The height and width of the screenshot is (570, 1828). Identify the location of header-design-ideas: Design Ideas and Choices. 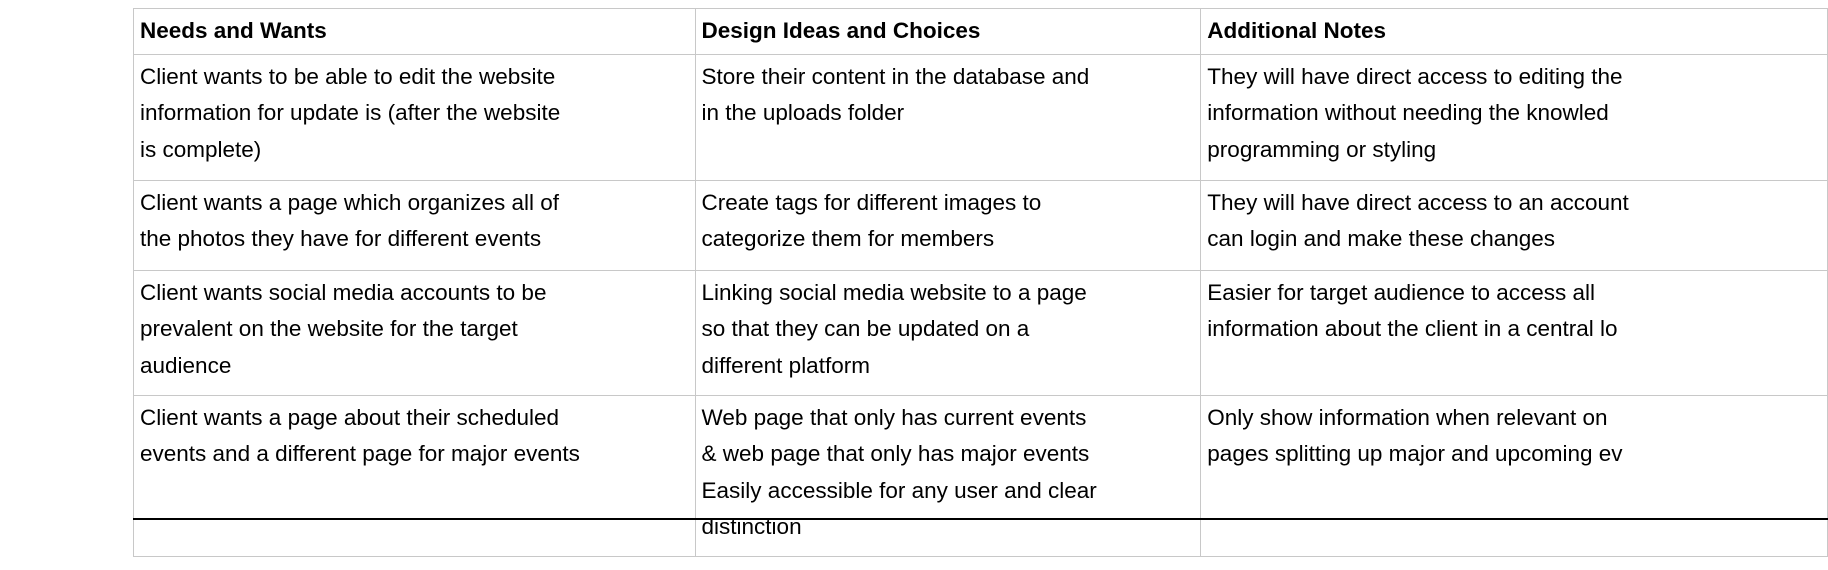
(948, 31).